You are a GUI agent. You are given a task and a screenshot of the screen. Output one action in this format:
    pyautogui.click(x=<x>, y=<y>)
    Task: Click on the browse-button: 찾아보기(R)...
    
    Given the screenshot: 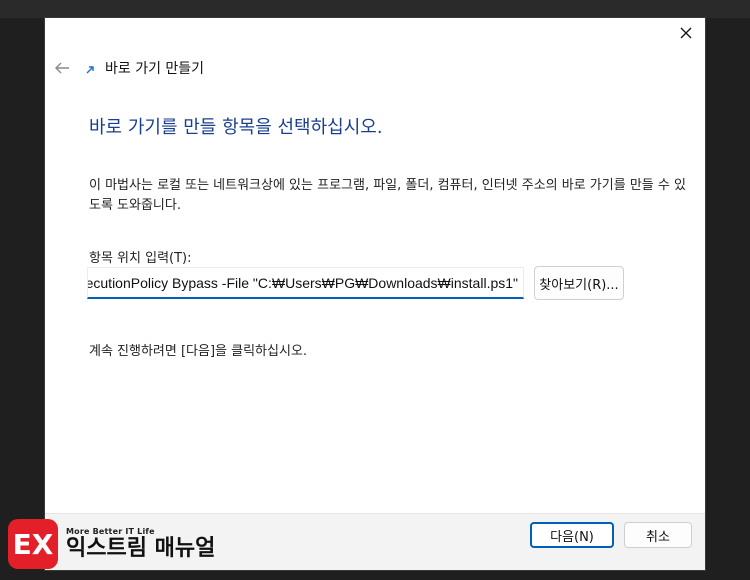 What is the action you would take?
    pyautogui.click(x=579, y=283)
    